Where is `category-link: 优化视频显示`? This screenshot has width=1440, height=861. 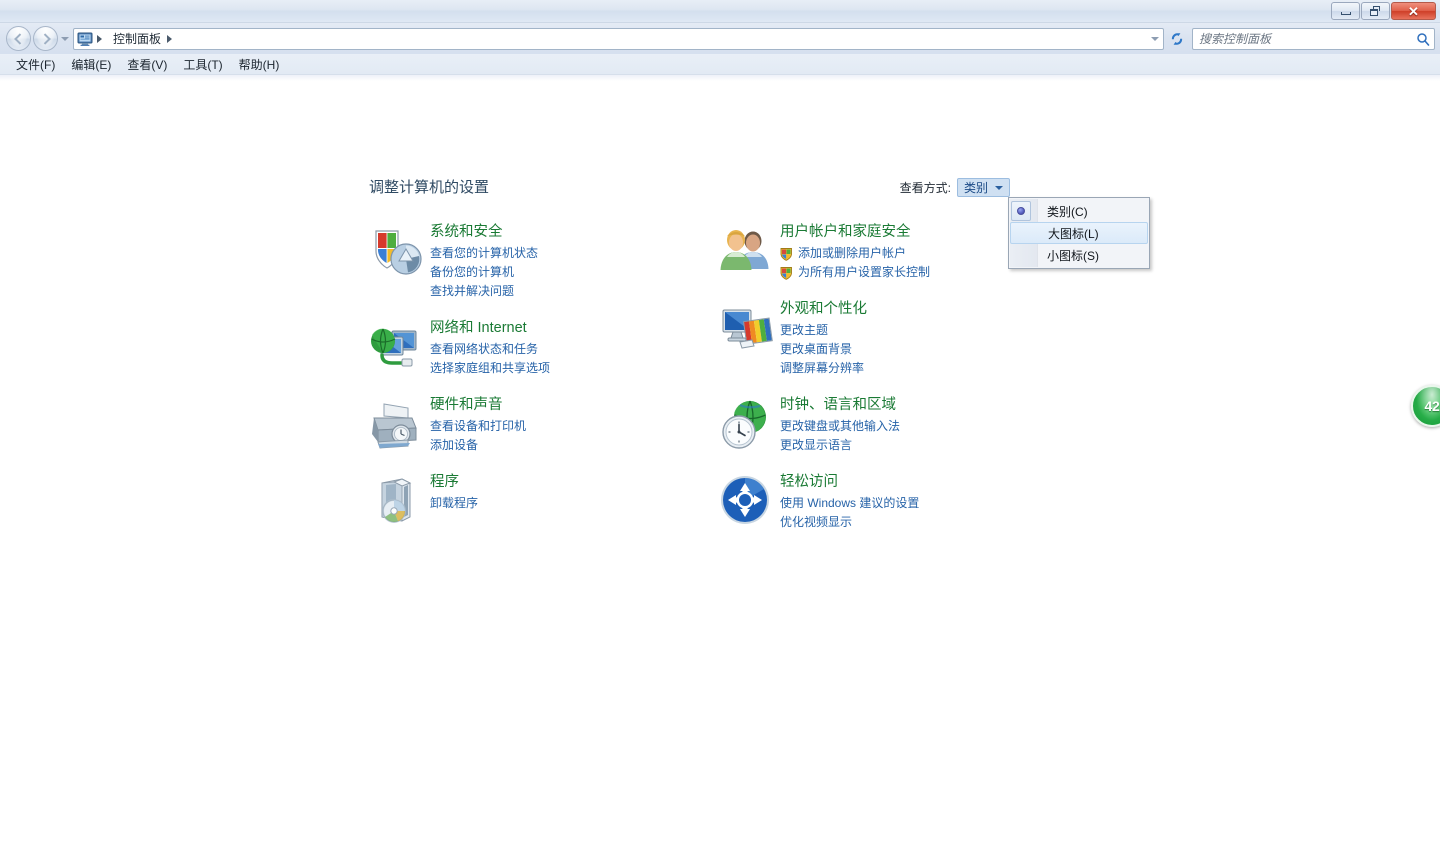 category-link: 优化视频显示 is located at coordinates (908, 522).